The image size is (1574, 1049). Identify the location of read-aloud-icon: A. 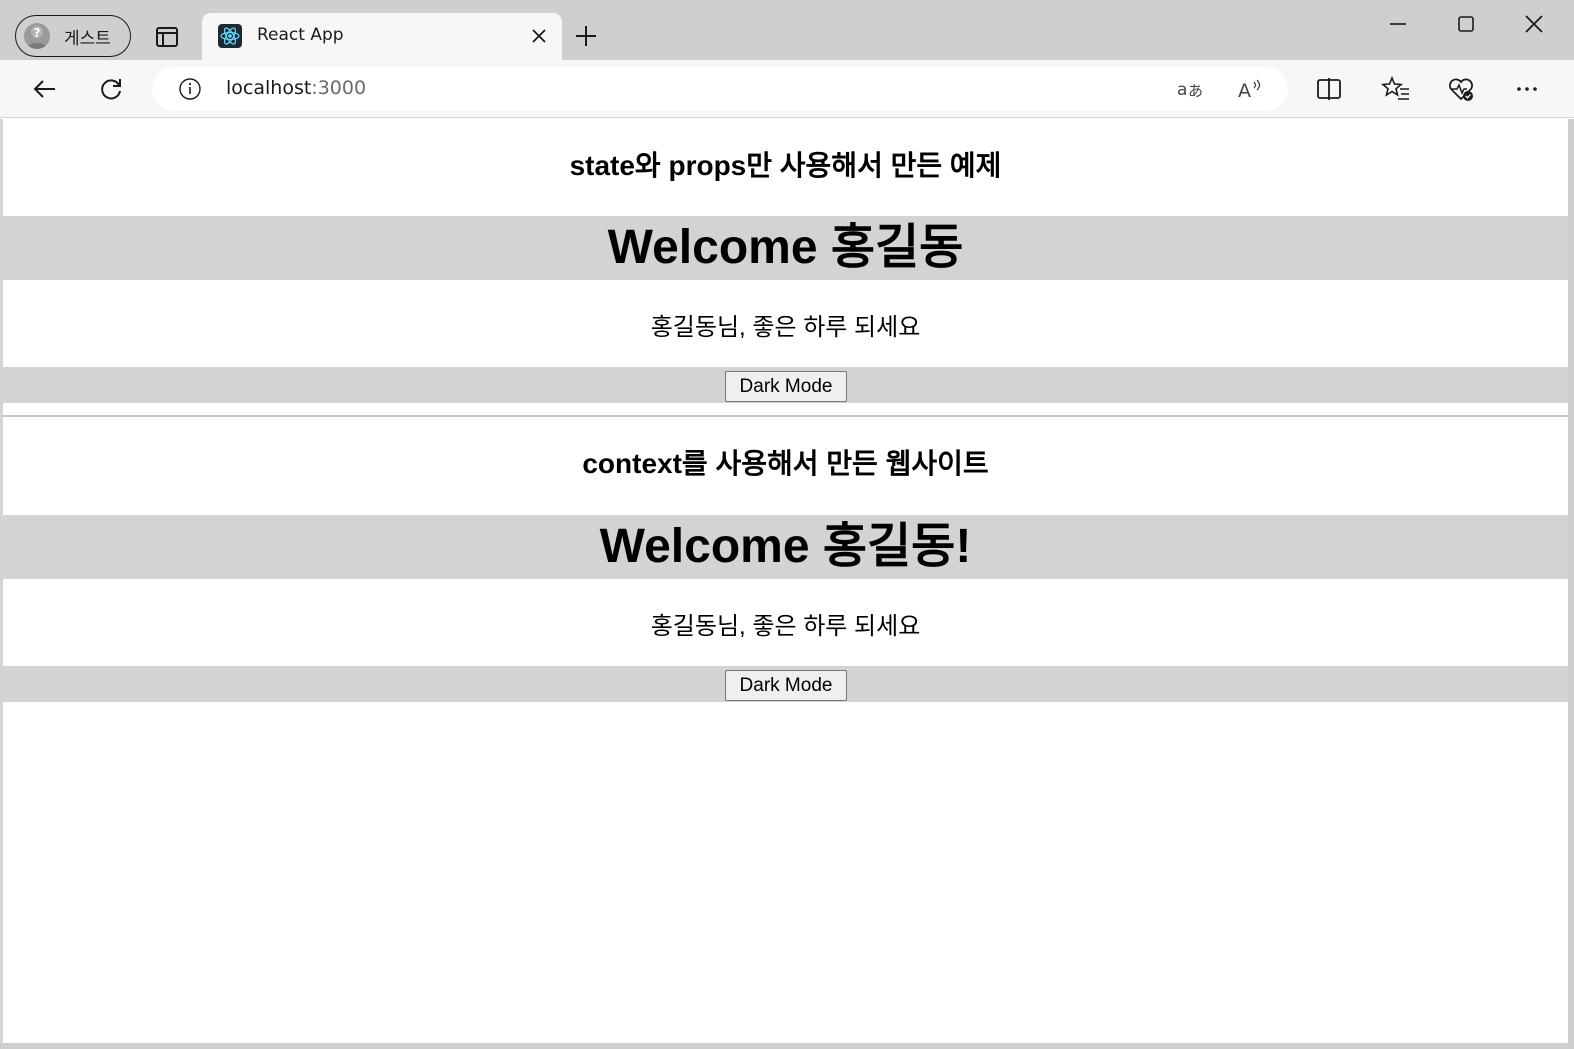
(1251, 89).